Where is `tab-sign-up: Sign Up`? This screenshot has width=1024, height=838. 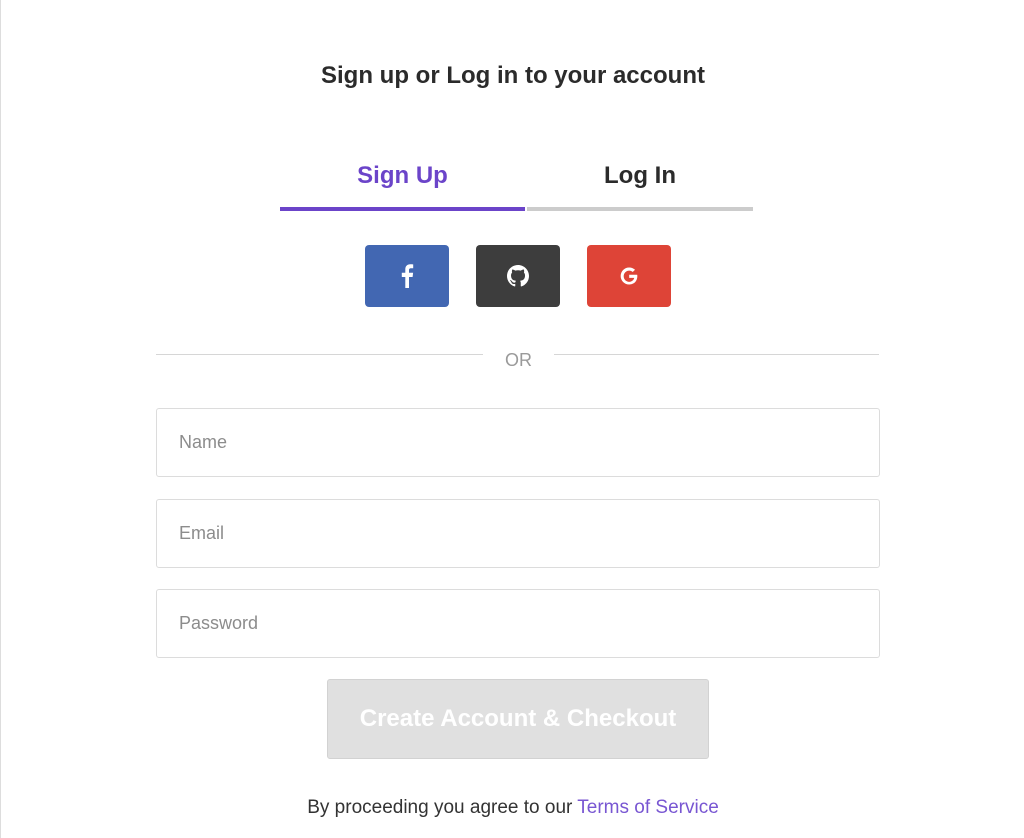 tab-sign-up: Sign Up is located at coordinates (402, 183).